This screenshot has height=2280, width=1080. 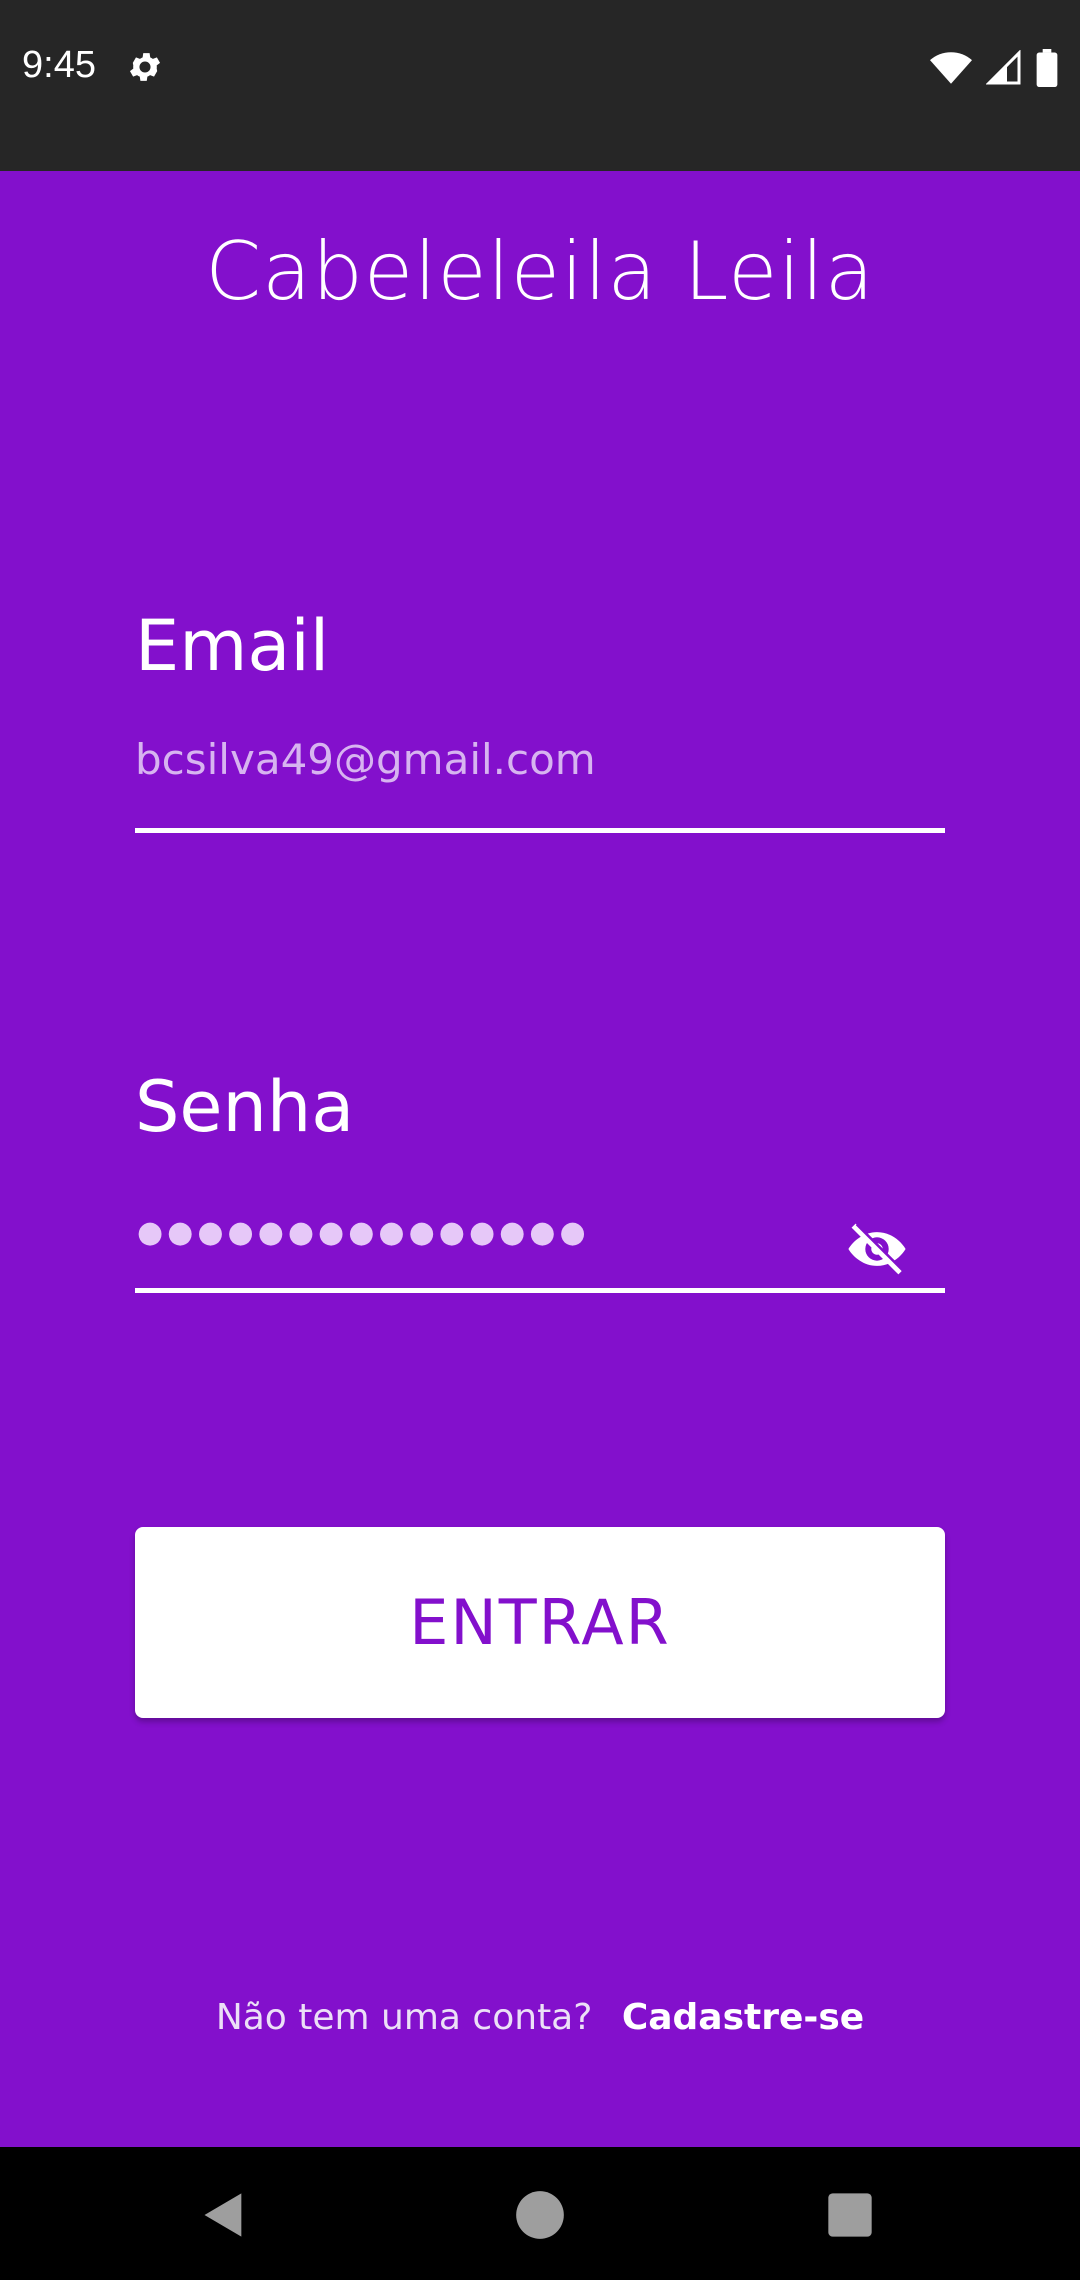 I want to click on status-icons, so click(x=994, y=68).